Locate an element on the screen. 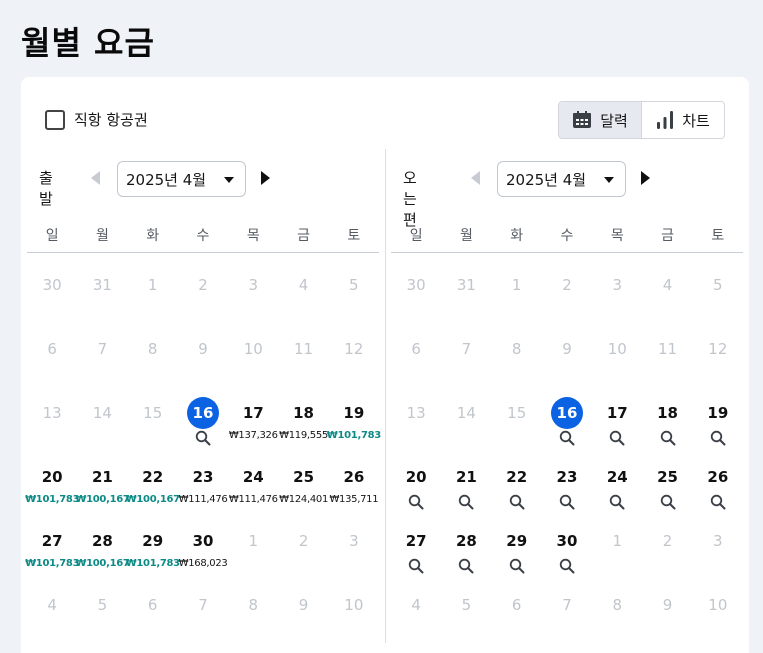 Image resolution: width=763 pixels, height=653 pixels. outbound-next-month-button is located at coordinates (267, 178).